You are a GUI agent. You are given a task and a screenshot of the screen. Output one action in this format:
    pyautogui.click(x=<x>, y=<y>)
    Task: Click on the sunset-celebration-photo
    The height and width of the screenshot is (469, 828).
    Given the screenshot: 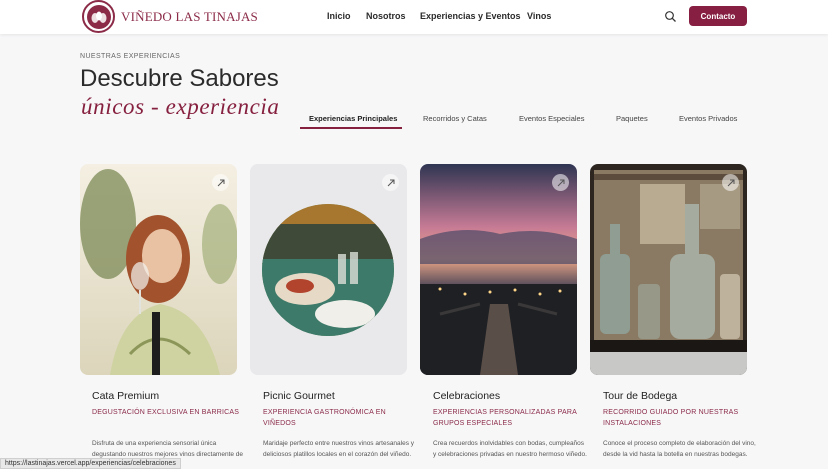 What is the action you would take?
    pyautogui.click(x=498, y=269)
    